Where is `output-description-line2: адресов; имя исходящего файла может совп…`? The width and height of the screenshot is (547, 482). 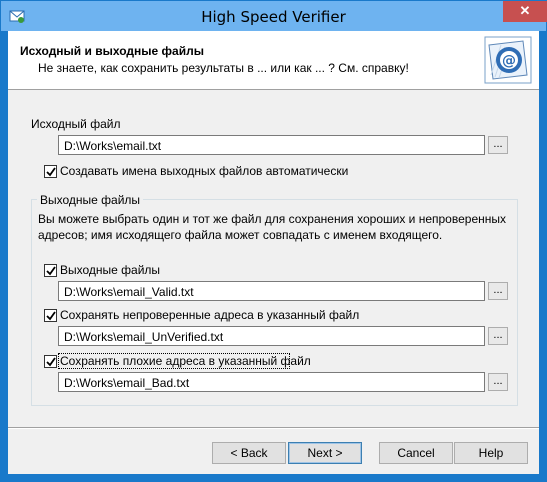
output-description-line2: адресов; имя исходящего файла может совп… is located at coordinates (240, 235).